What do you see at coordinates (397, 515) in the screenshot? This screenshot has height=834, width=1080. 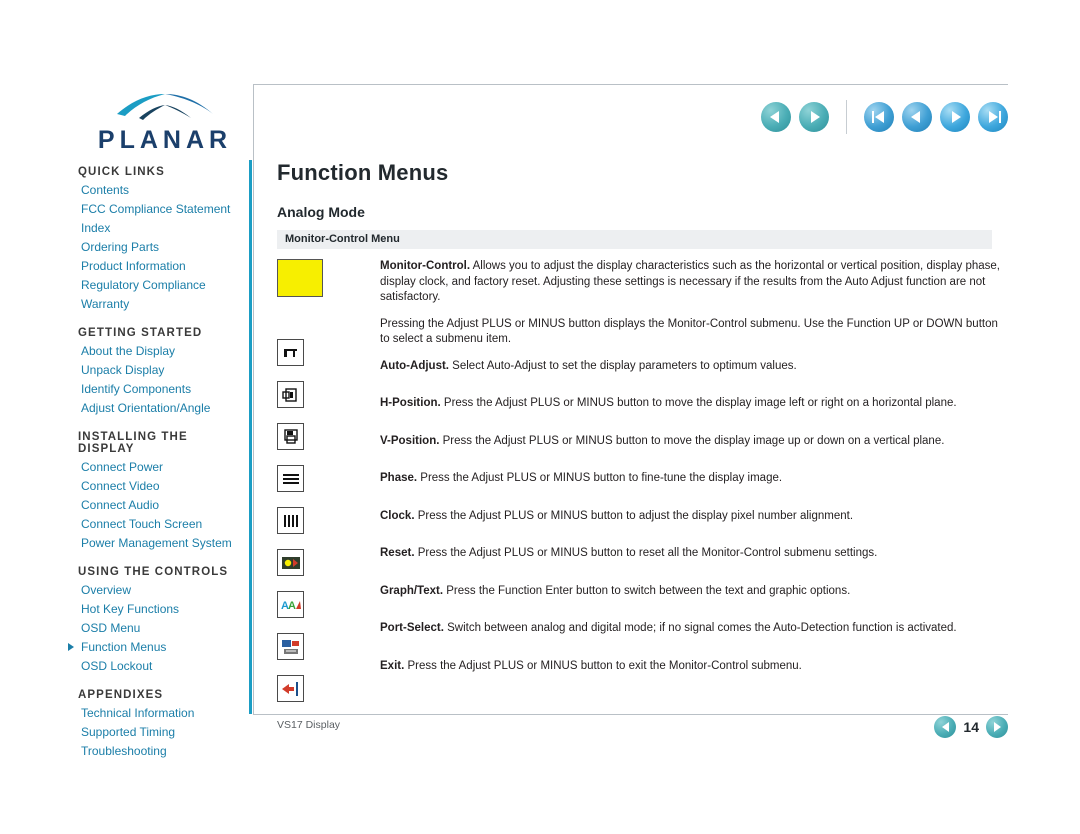 I see `paragraph-lead: Clock.` at bounding box center [397, 515].